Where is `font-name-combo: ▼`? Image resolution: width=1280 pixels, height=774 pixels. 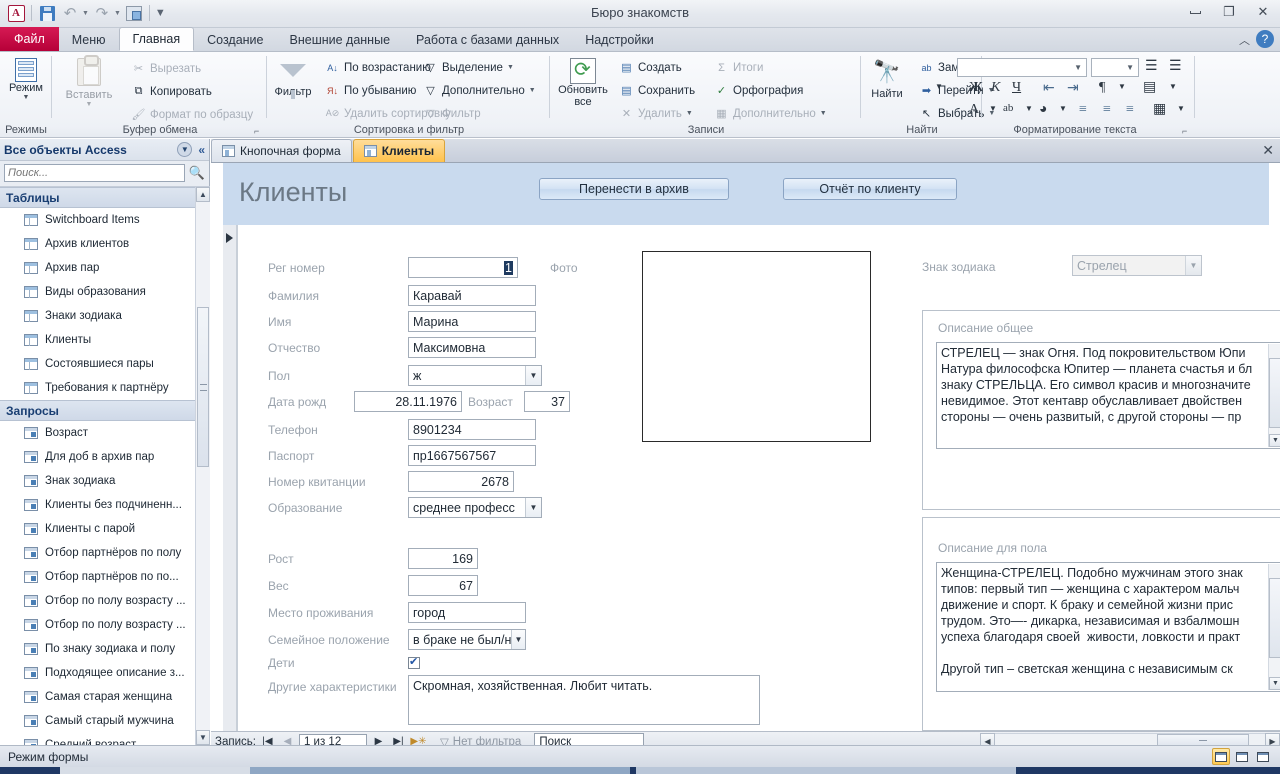 font-name-combo: ▼ is located at coordinates (1022, 67).